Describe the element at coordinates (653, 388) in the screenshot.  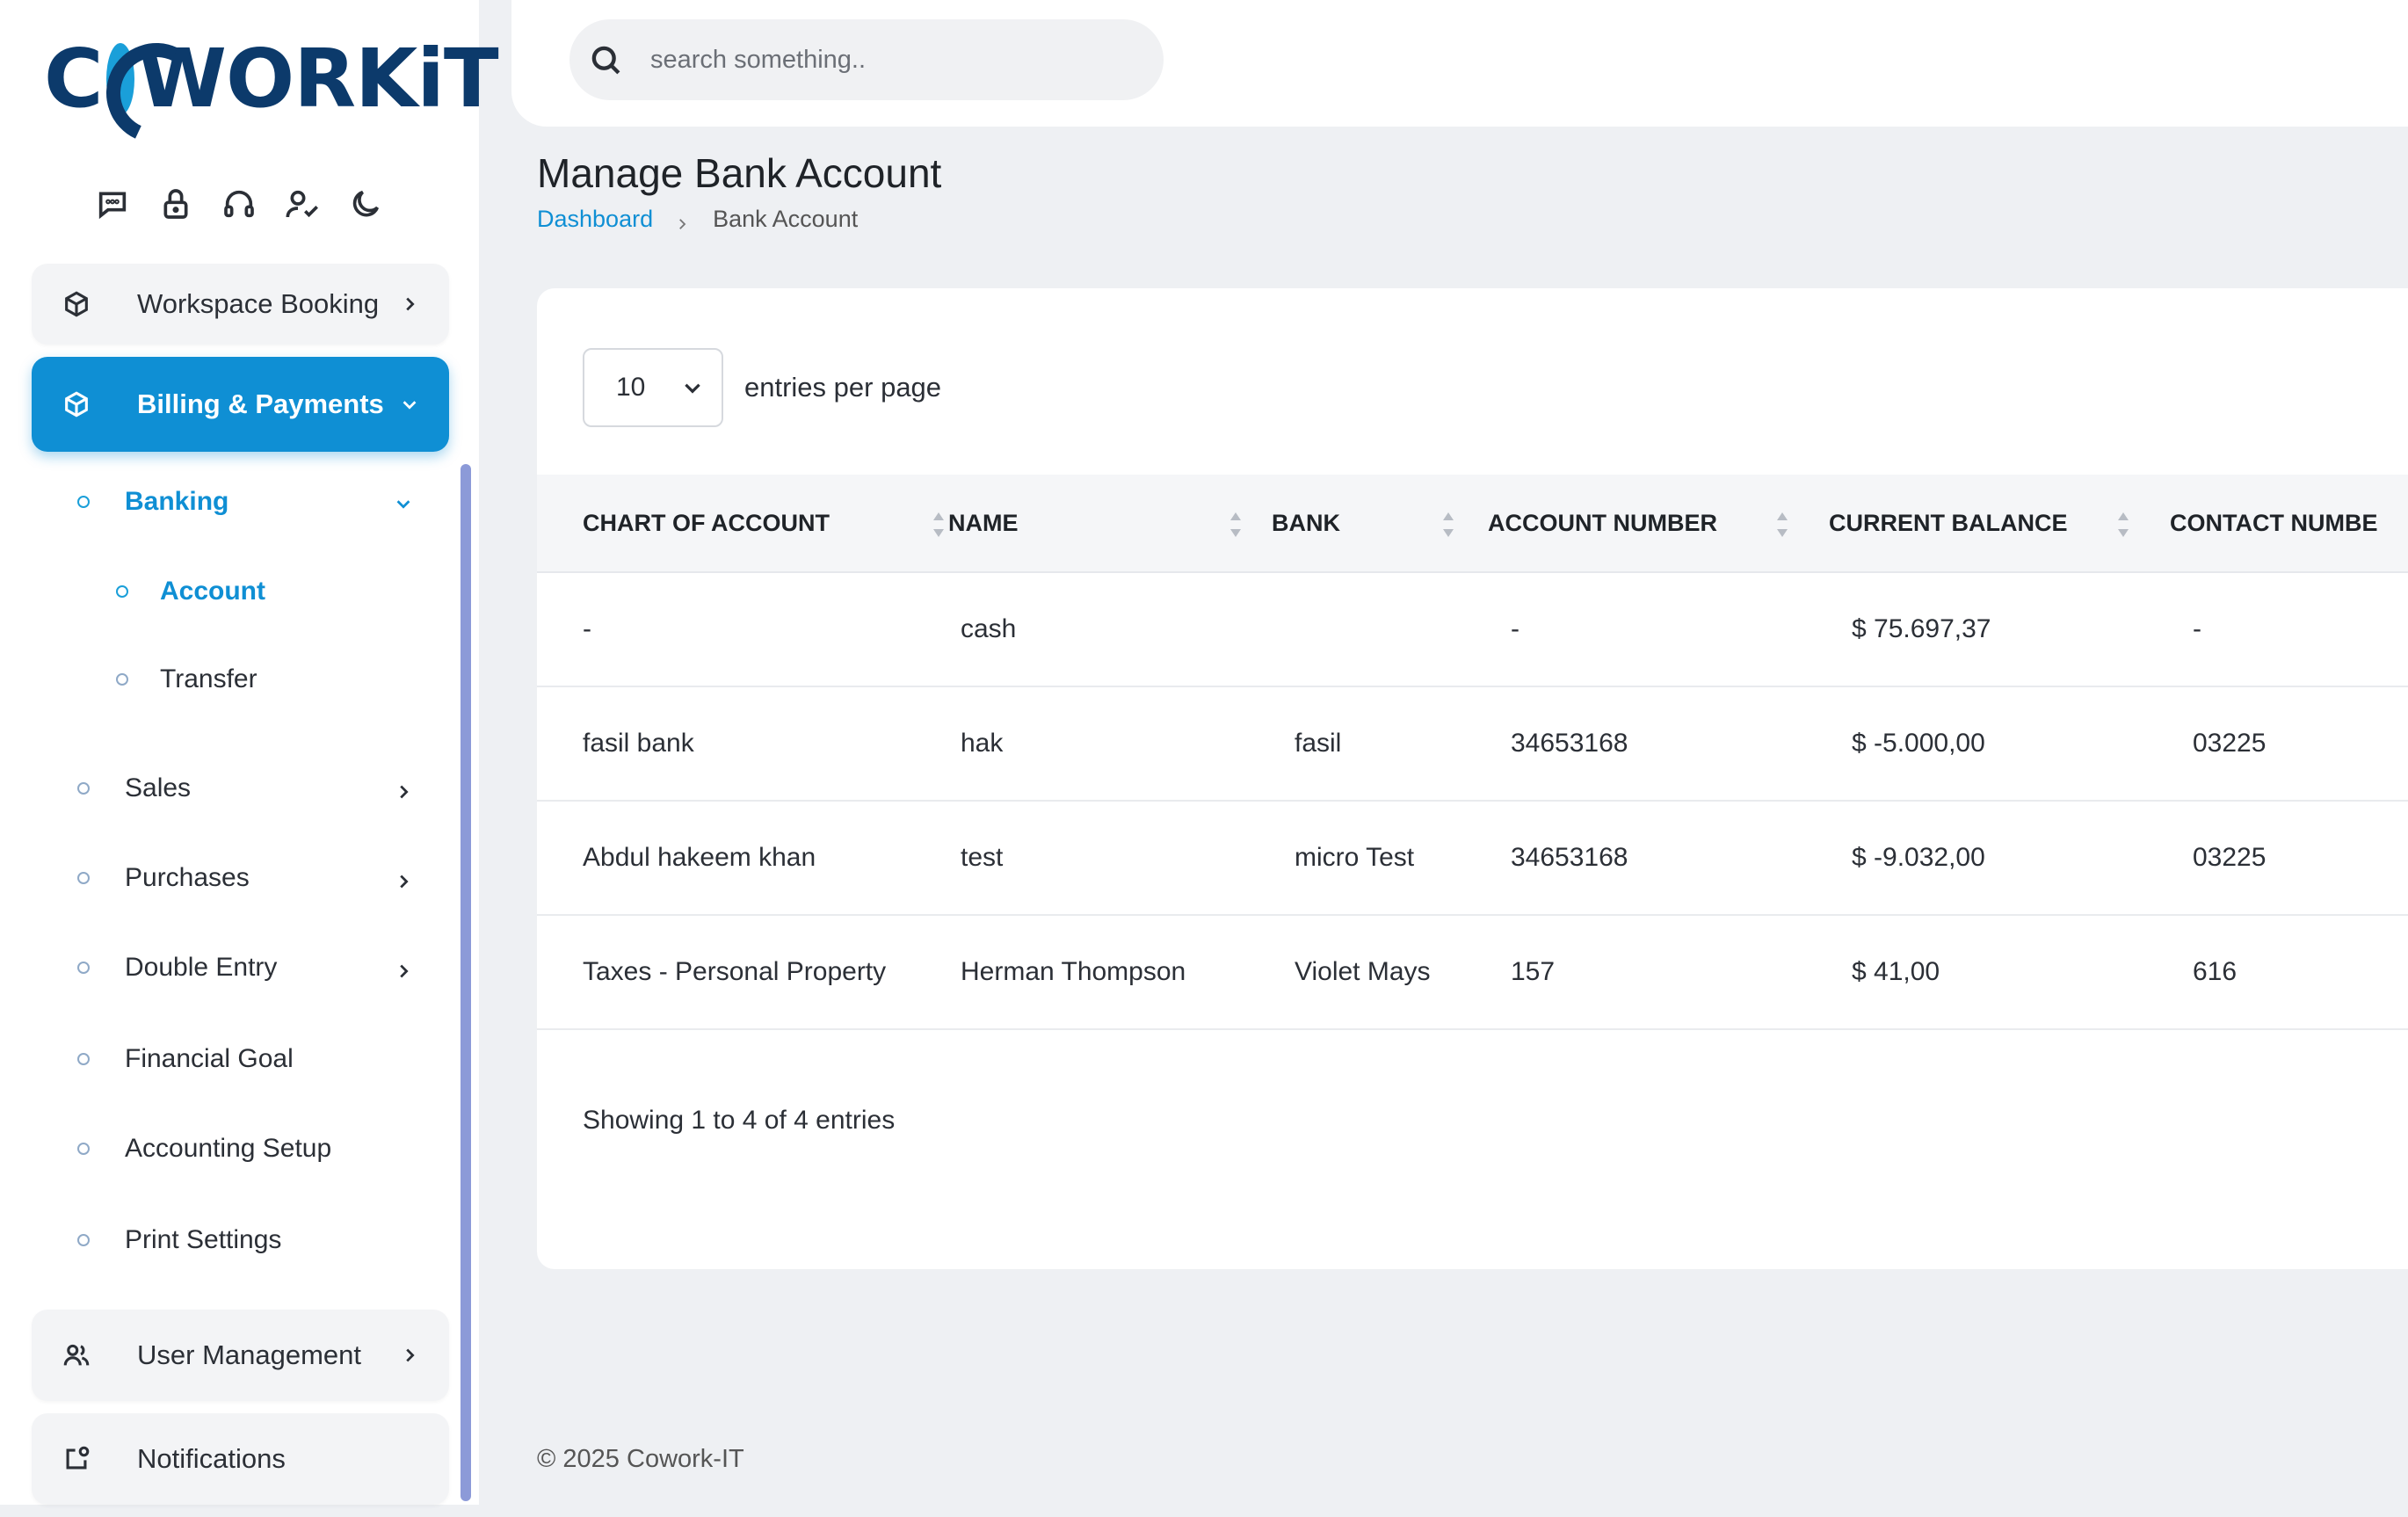
I see `per-page-select: 10` at that location.